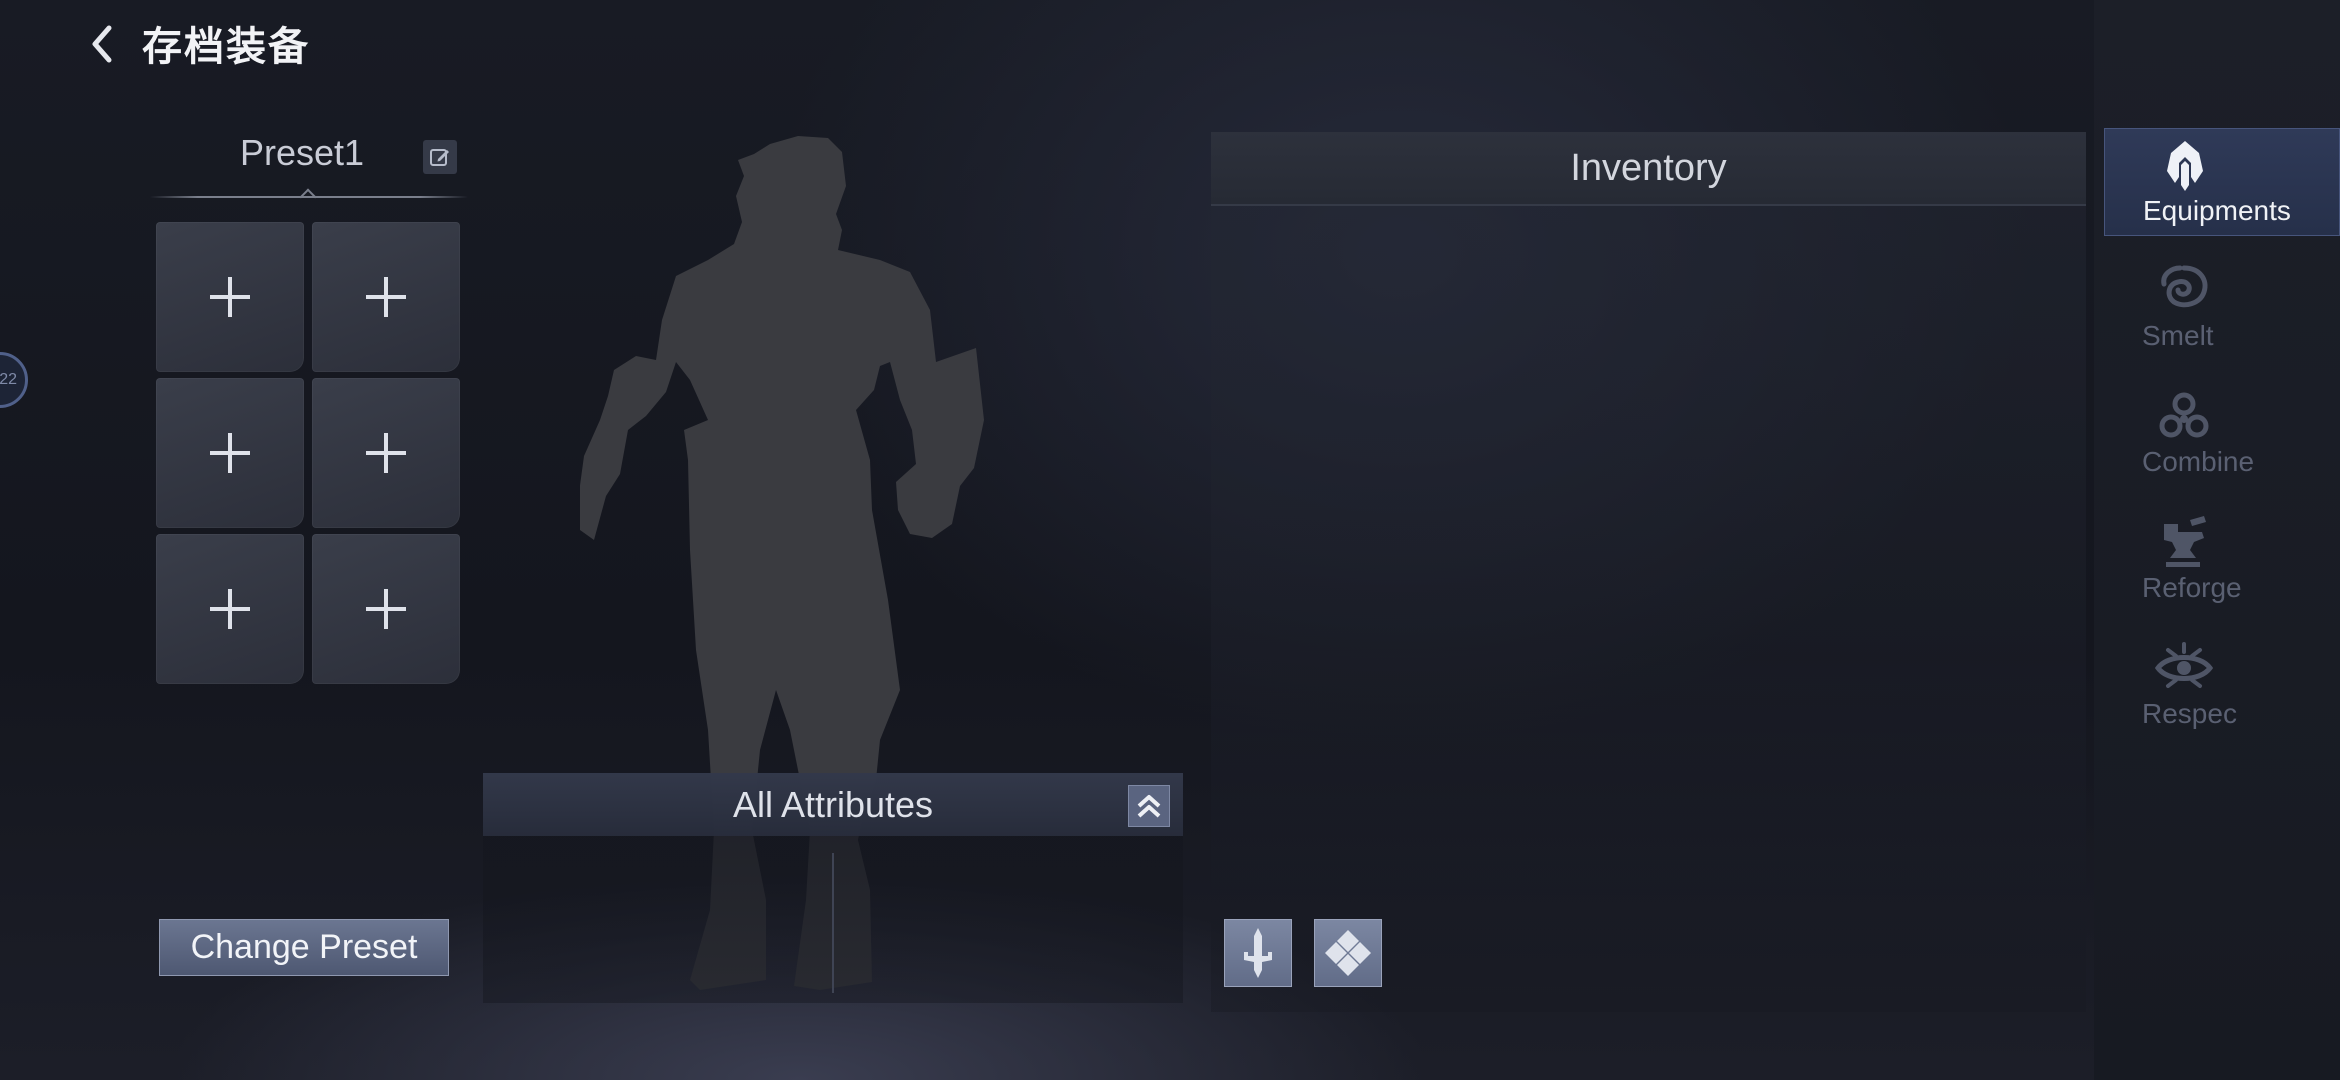 This screenshot has height=1080, width=2340. I want to click on nav-item-reforge: Reforge, so click(2222, 560).